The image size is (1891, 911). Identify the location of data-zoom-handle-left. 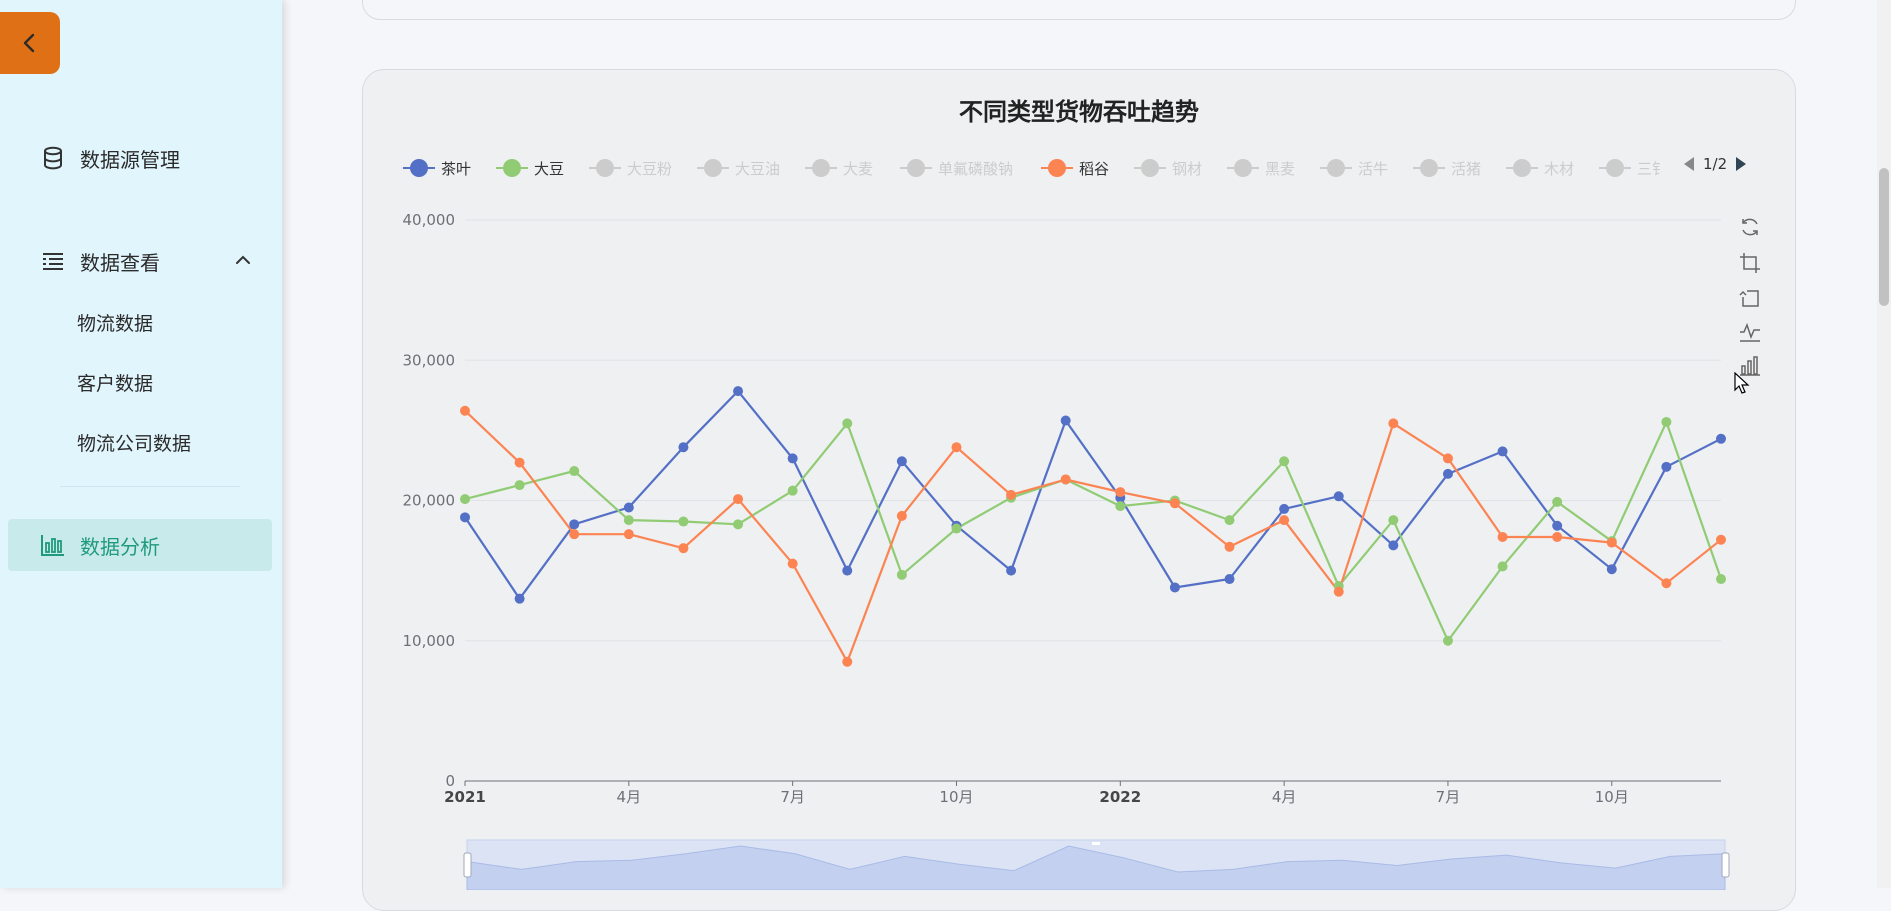
(467, 865).